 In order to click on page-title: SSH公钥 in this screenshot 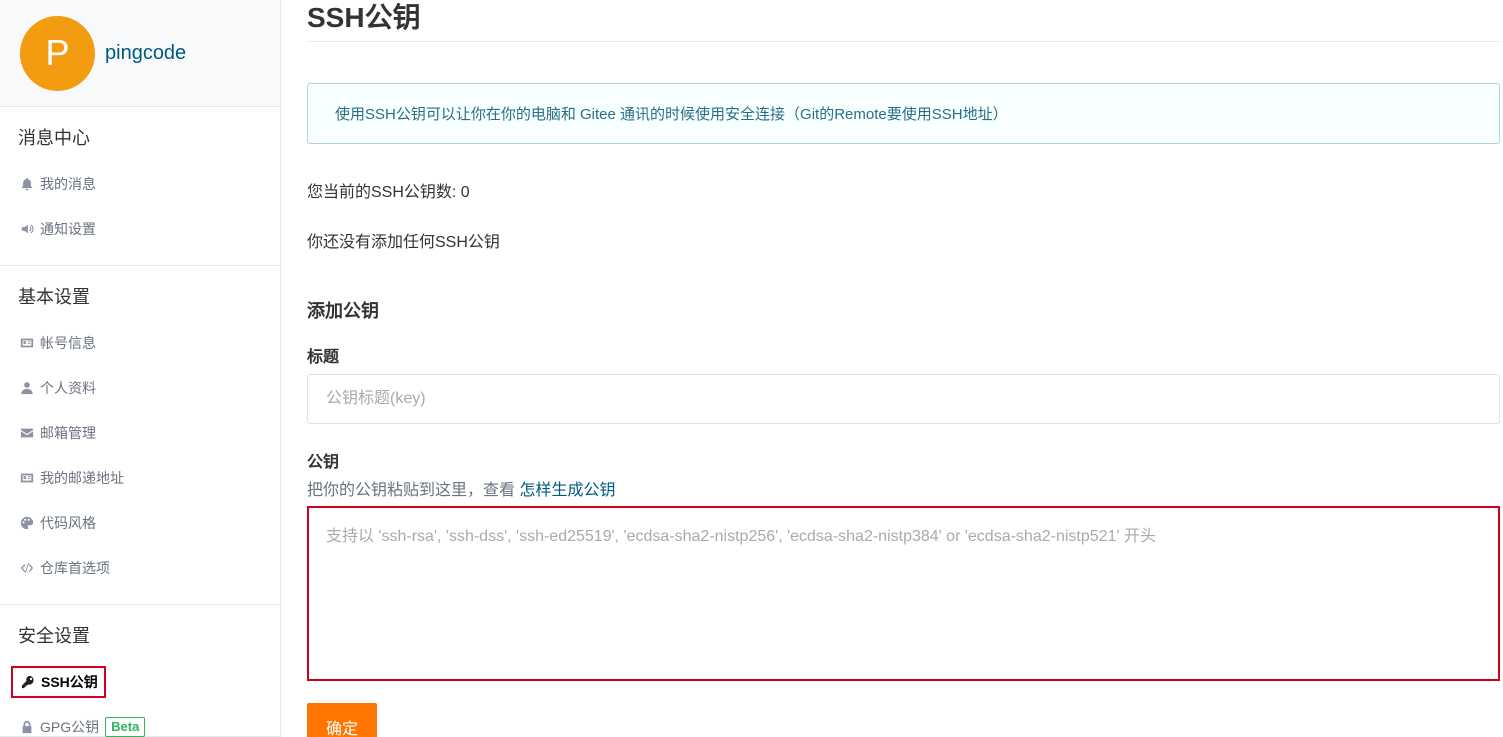, I will do `click(903, 21)`.